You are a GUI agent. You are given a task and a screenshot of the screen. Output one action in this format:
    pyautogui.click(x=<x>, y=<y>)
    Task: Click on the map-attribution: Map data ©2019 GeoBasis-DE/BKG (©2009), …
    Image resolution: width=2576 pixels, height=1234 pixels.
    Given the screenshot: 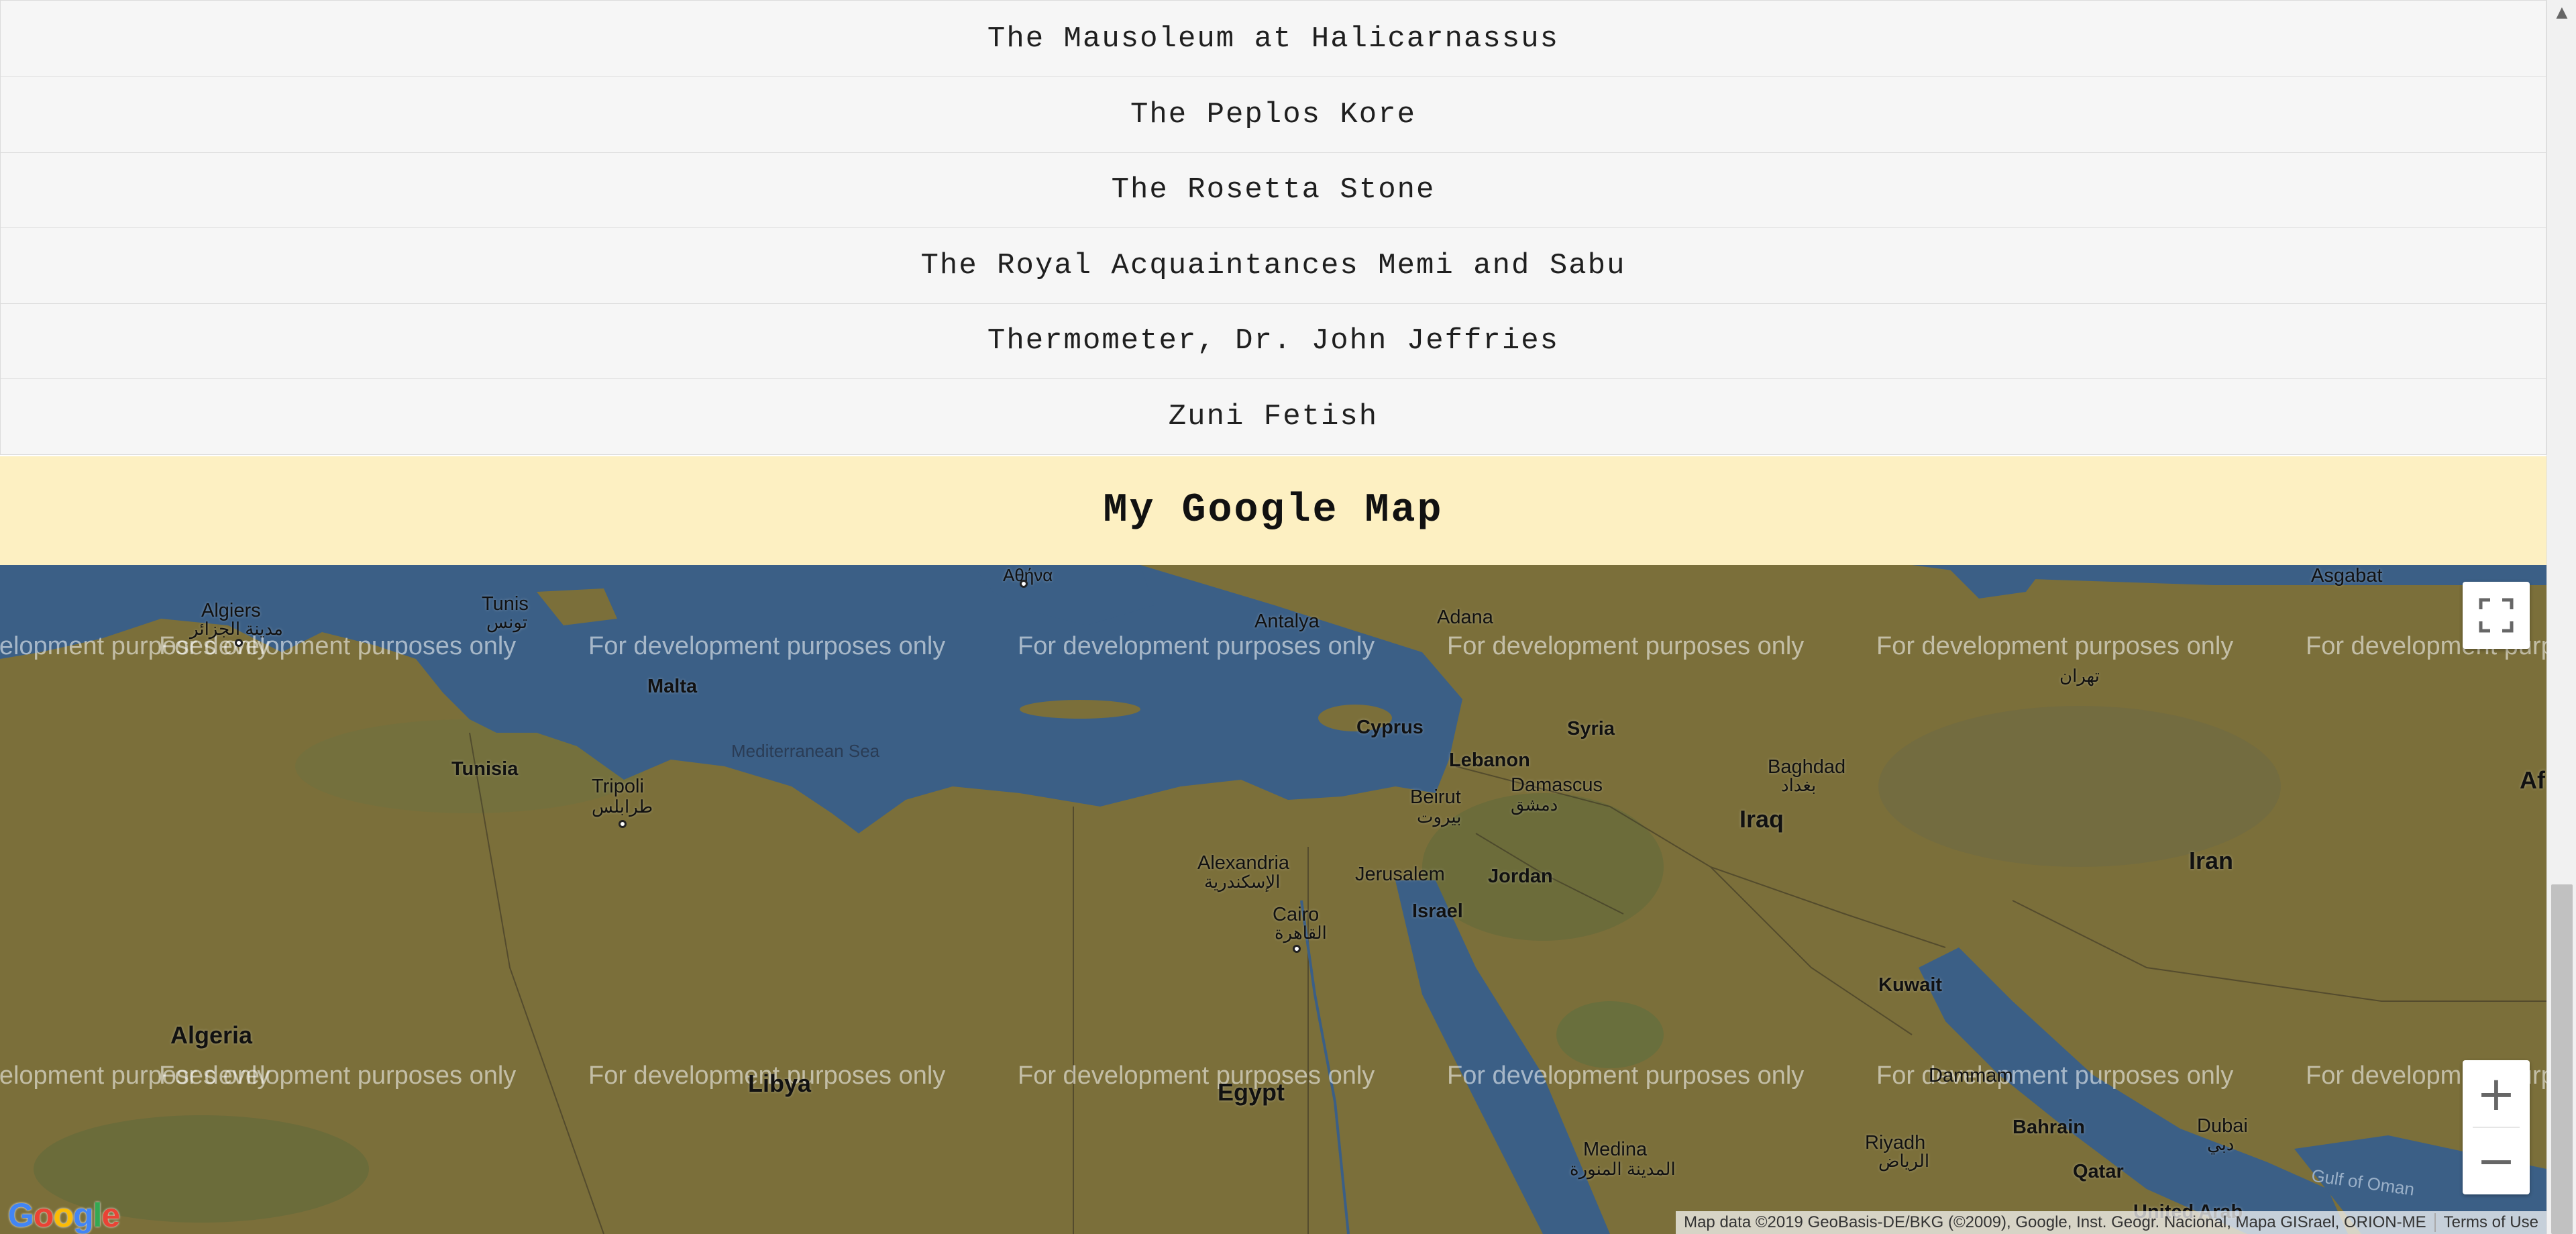 What is the action you would take?
    pyautogui.click(x=2111, y=1222)
    